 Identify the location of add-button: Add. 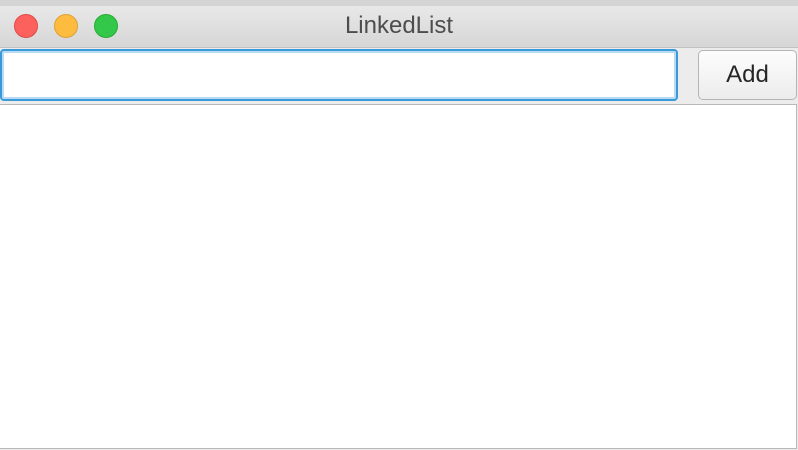
(747, 75).